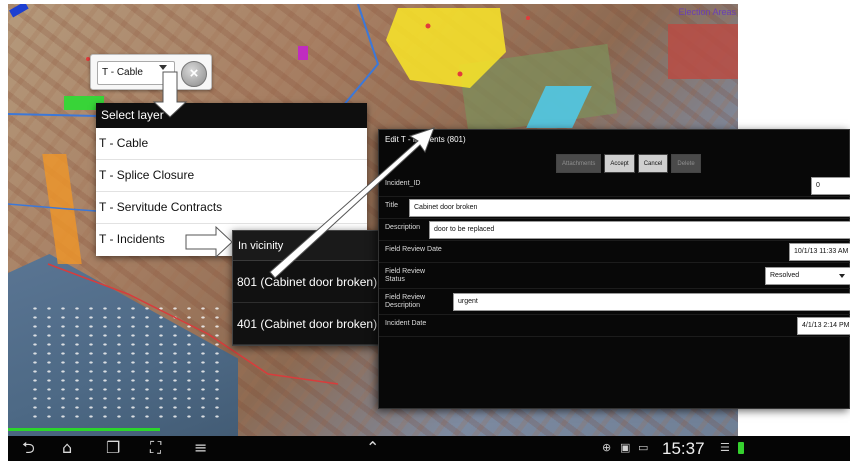 This screenshot has width=850, height=461. Describe the element at coordinates (405, 301) in the screenshot. I see `field-review-description-label: Field Review Description` at that location.